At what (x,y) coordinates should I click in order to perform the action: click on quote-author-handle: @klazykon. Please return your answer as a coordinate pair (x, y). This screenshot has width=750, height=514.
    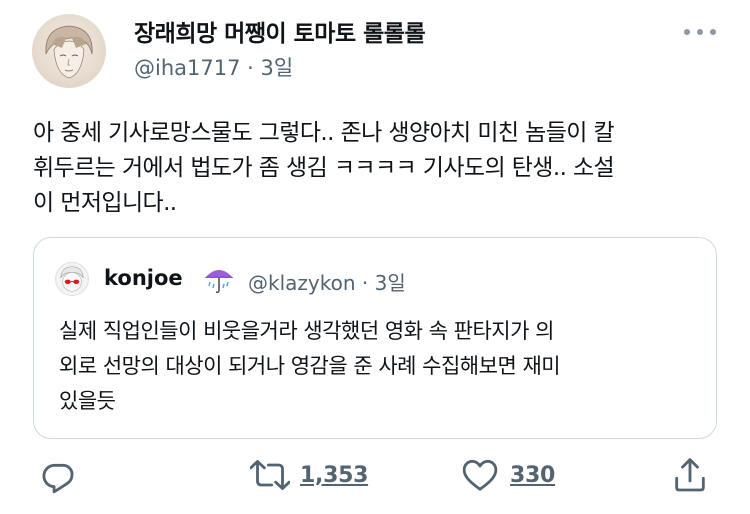
    Looking at the image, I should click on (302, 283).